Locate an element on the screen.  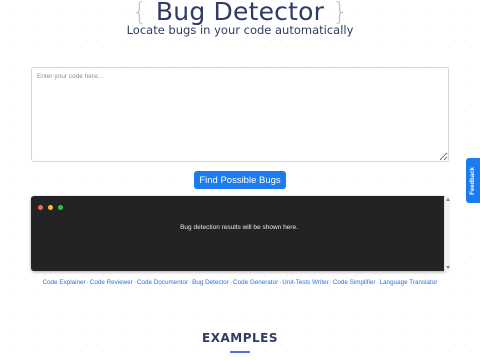
scroll-up-arrow-icon is located at coordinates (448, 199).